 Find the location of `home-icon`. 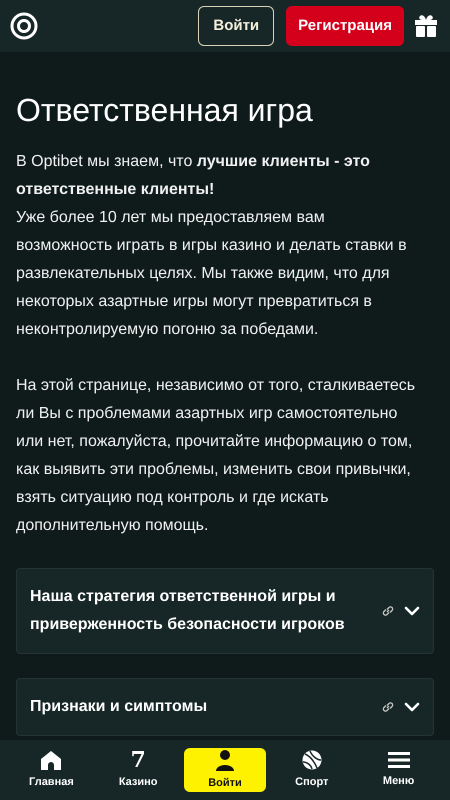

home-icon is located at coordinates (51, 760).